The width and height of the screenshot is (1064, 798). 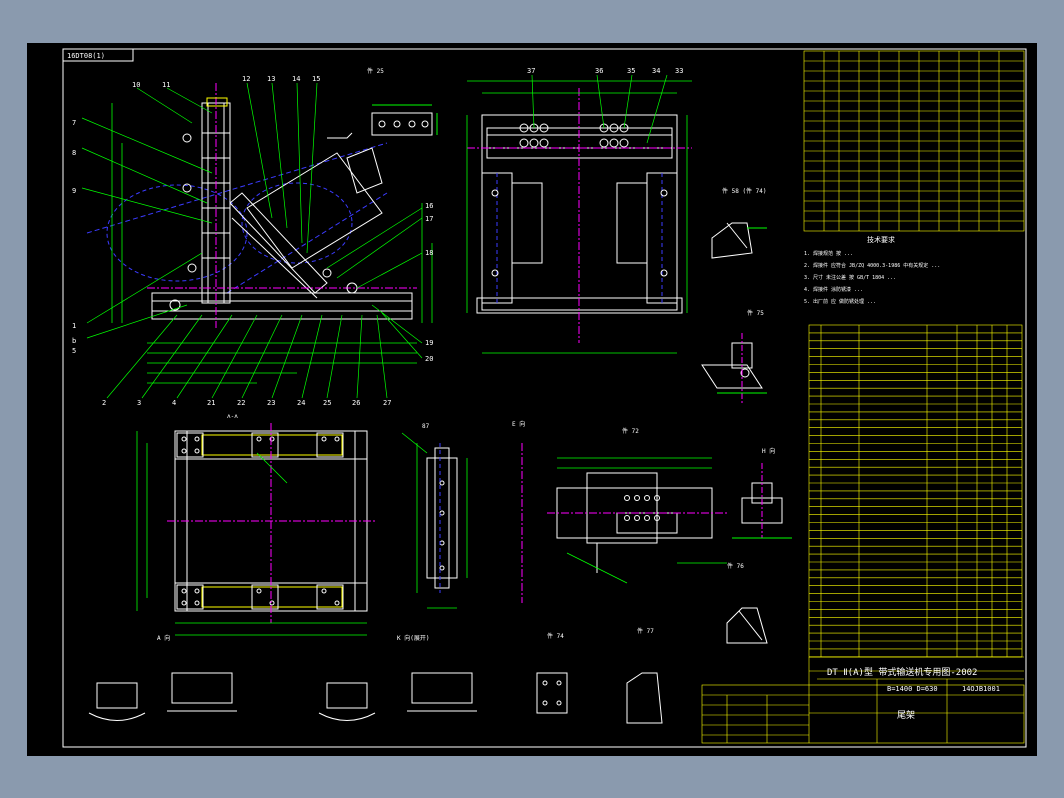 What do you see at coordinates (356, 403) in the screenshot?
I see `svg-text: 26` at bounding box center [356, 403].